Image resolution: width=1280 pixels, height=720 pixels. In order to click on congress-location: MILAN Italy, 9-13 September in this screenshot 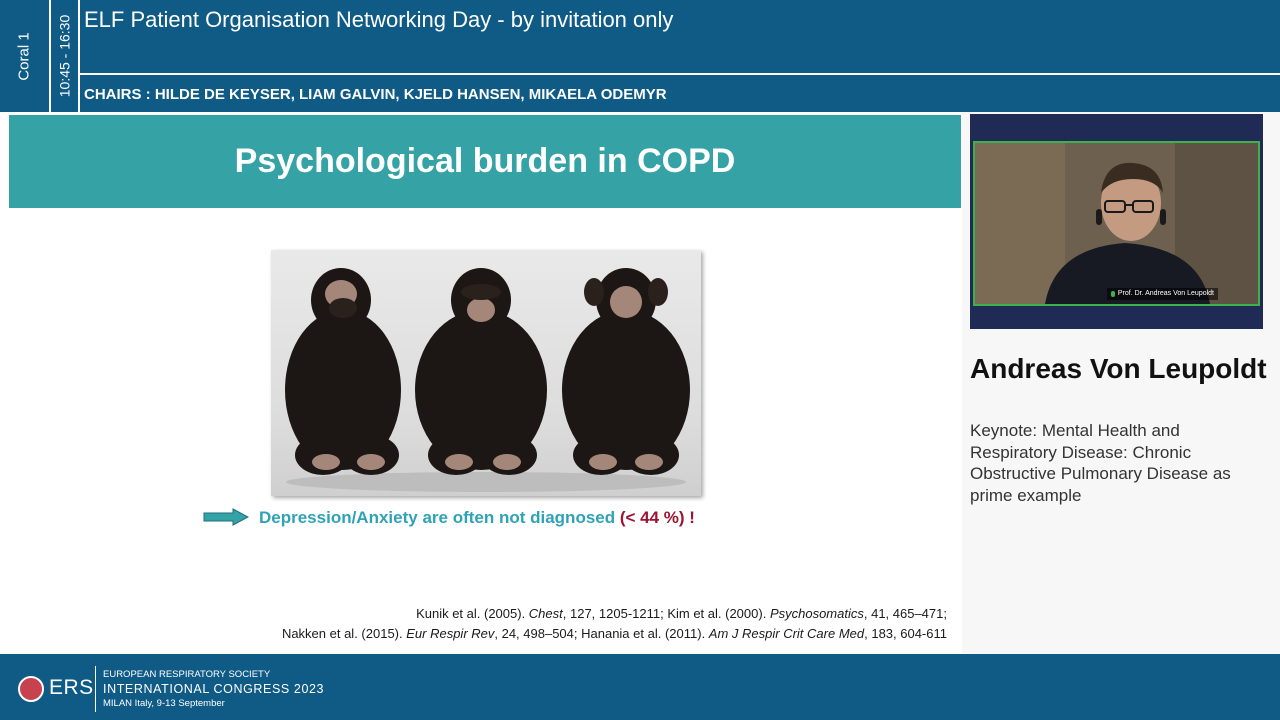, I will do `click(164, 703)`.